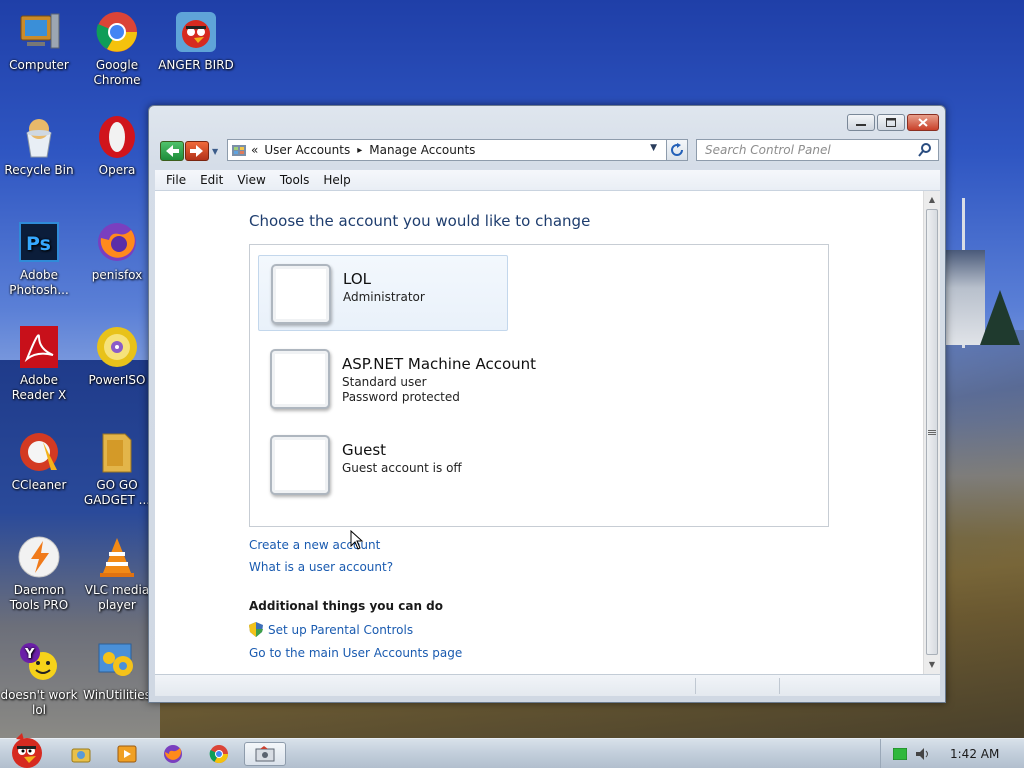 The height and width of the screenshot is (768, 1024). What do you see at coordinates (355, 653) in the screenshot?
I see `main-user-accounts-link: Go to the main User Accounts page` at bounding box center [355, 653].